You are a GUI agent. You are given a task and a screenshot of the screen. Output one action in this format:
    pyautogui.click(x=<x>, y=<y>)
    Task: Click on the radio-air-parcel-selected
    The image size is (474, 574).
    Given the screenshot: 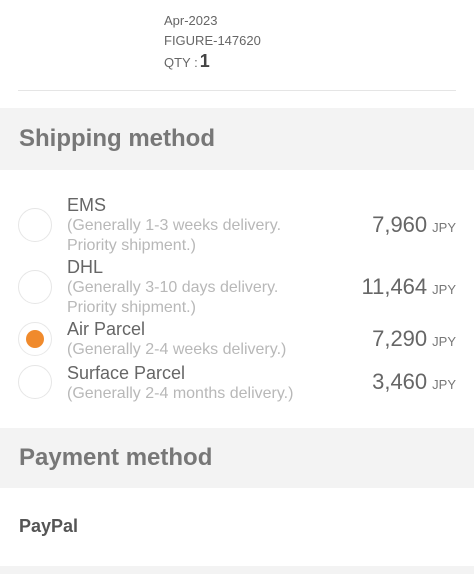 What is the action you would take?
    pyautogui.click(x=35, y=339)
    